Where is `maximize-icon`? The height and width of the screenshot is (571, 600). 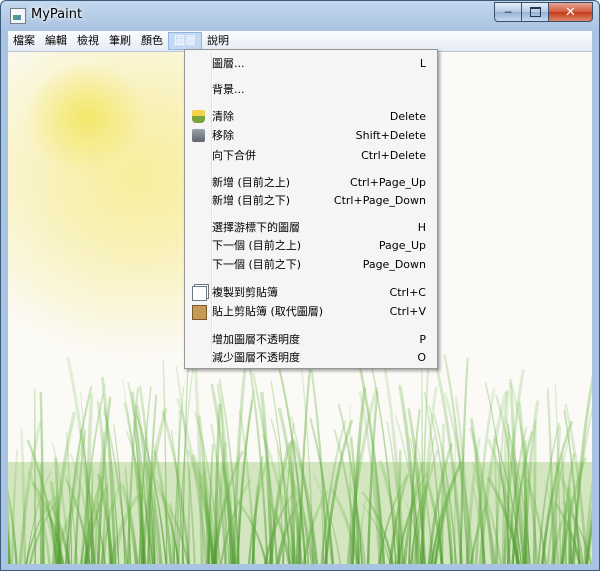
maximize-icon is located at coordinates (535, 12).